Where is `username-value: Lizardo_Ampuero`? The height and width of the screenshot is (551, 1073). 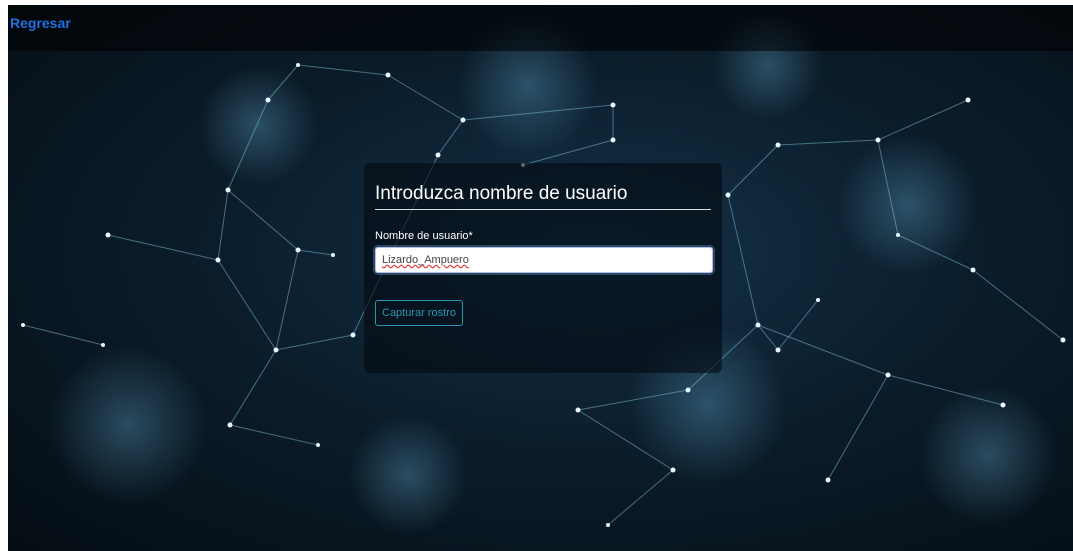
username-value: Lizardo_Ampuero is located at coordinates (425, 260).